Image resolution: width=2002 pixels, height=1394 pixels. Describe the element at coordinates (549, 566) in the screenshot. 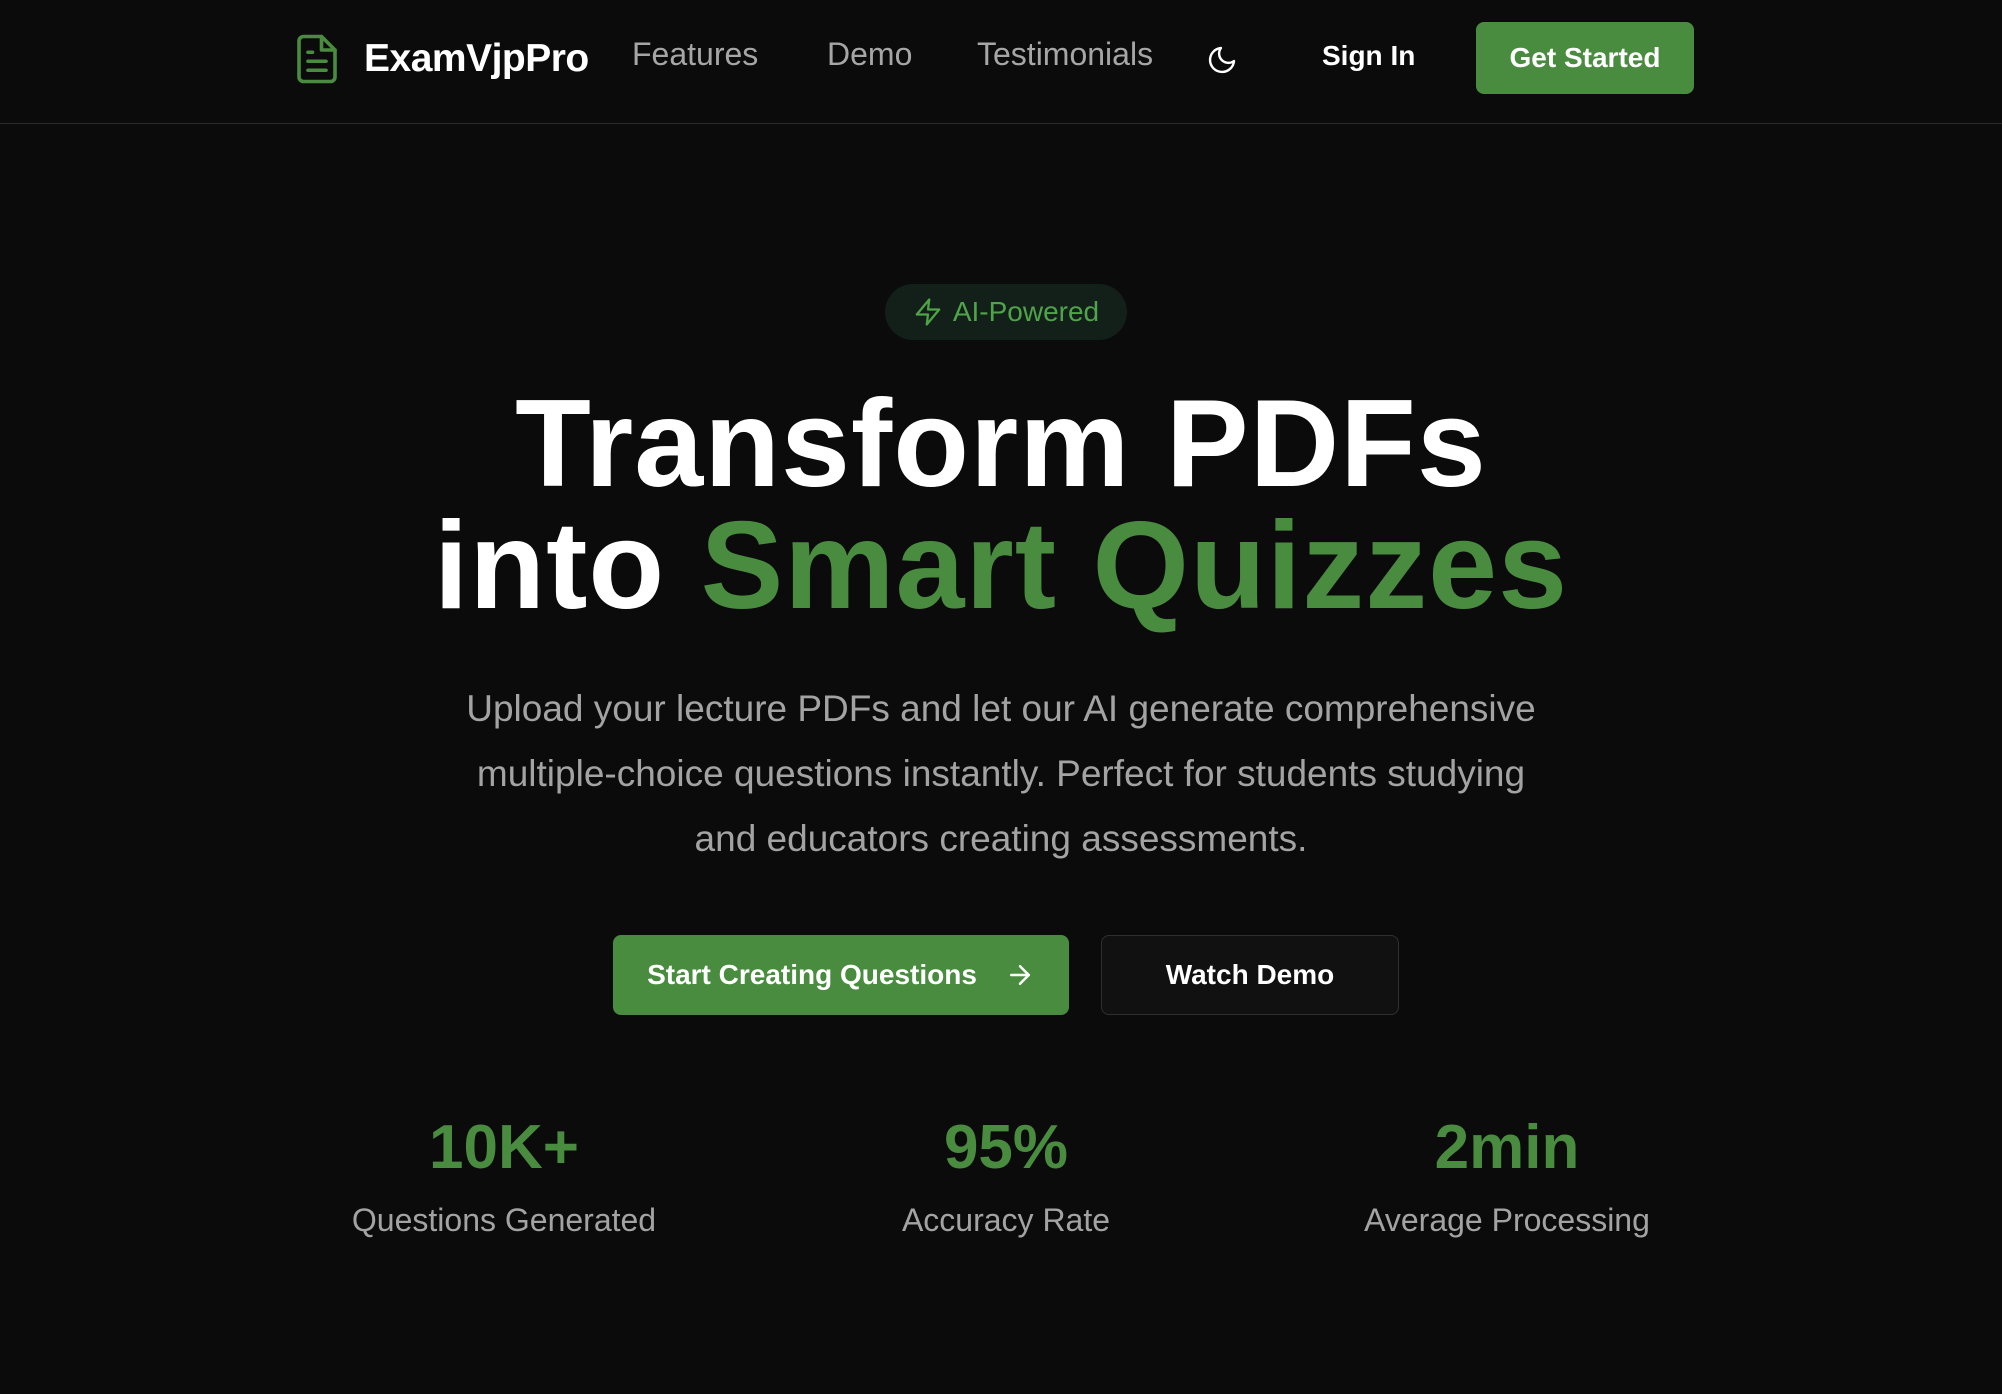

I see `headline-line-2-plain: into` at that location.